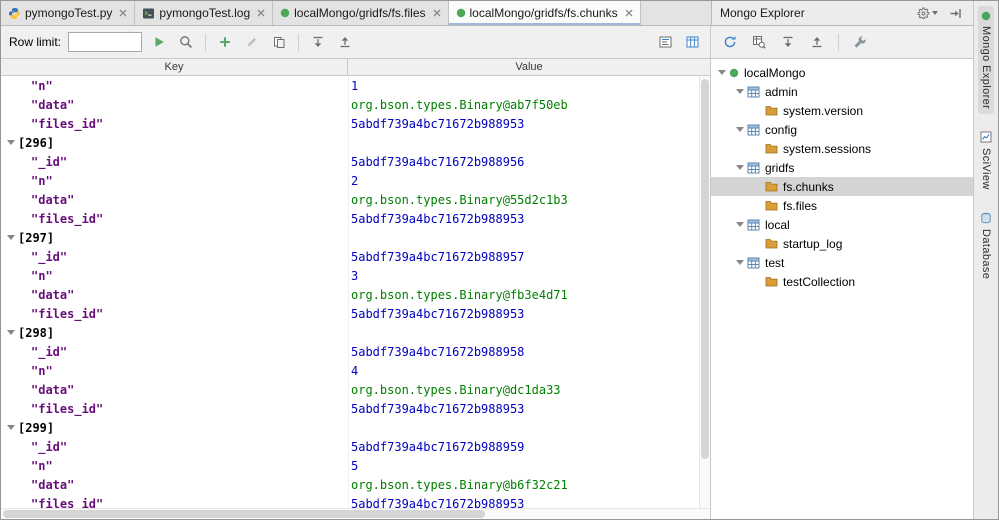 This screenshot has width=999, height=520. I want to click on value-text: 3, so click(355, 275).